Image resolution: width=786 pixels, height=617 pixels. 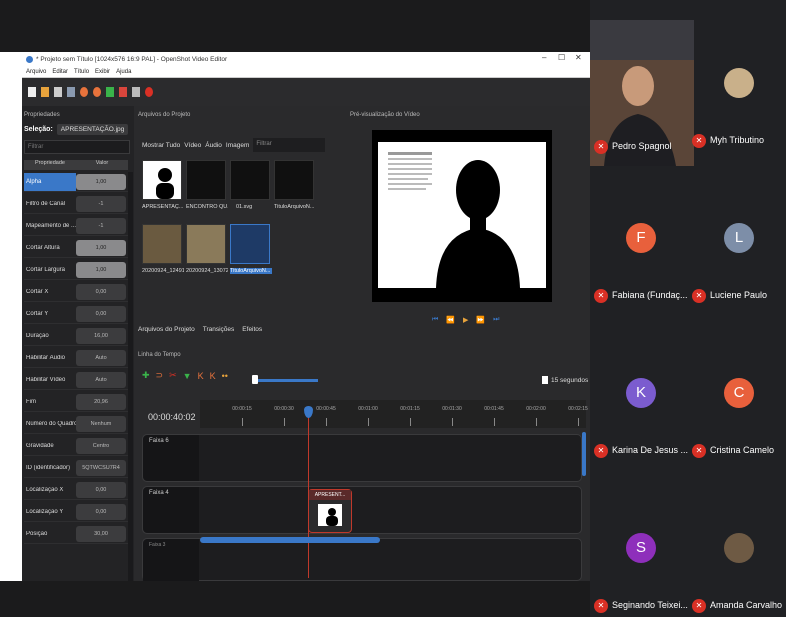 I want to click on fullscreen-icon, so click(x=136, y=92).